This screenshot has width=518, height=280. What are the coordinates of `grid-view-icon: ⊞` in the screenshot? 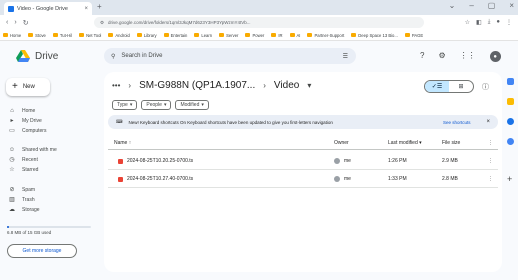 It's located at (461, 86).